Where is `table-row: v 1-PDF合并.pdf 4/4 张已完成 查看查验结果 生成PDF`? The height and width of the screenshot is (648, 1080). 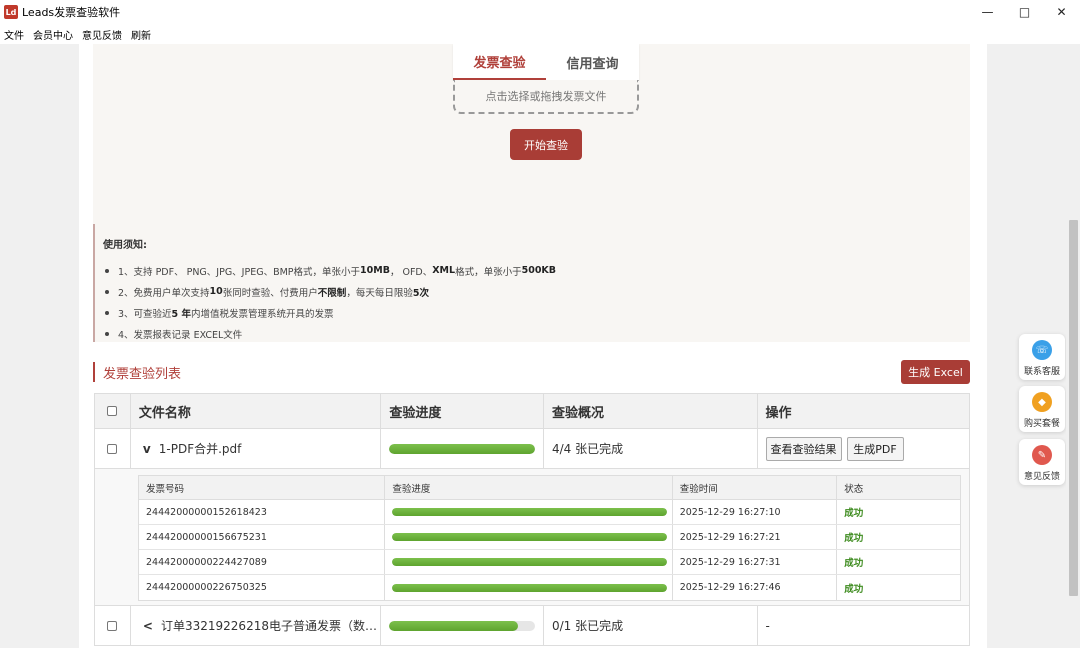
table-row: v 1-PDF合并.pdf 4/4 张已完成 查看查验结果 生成PDF is located at coordinates (532, 449).